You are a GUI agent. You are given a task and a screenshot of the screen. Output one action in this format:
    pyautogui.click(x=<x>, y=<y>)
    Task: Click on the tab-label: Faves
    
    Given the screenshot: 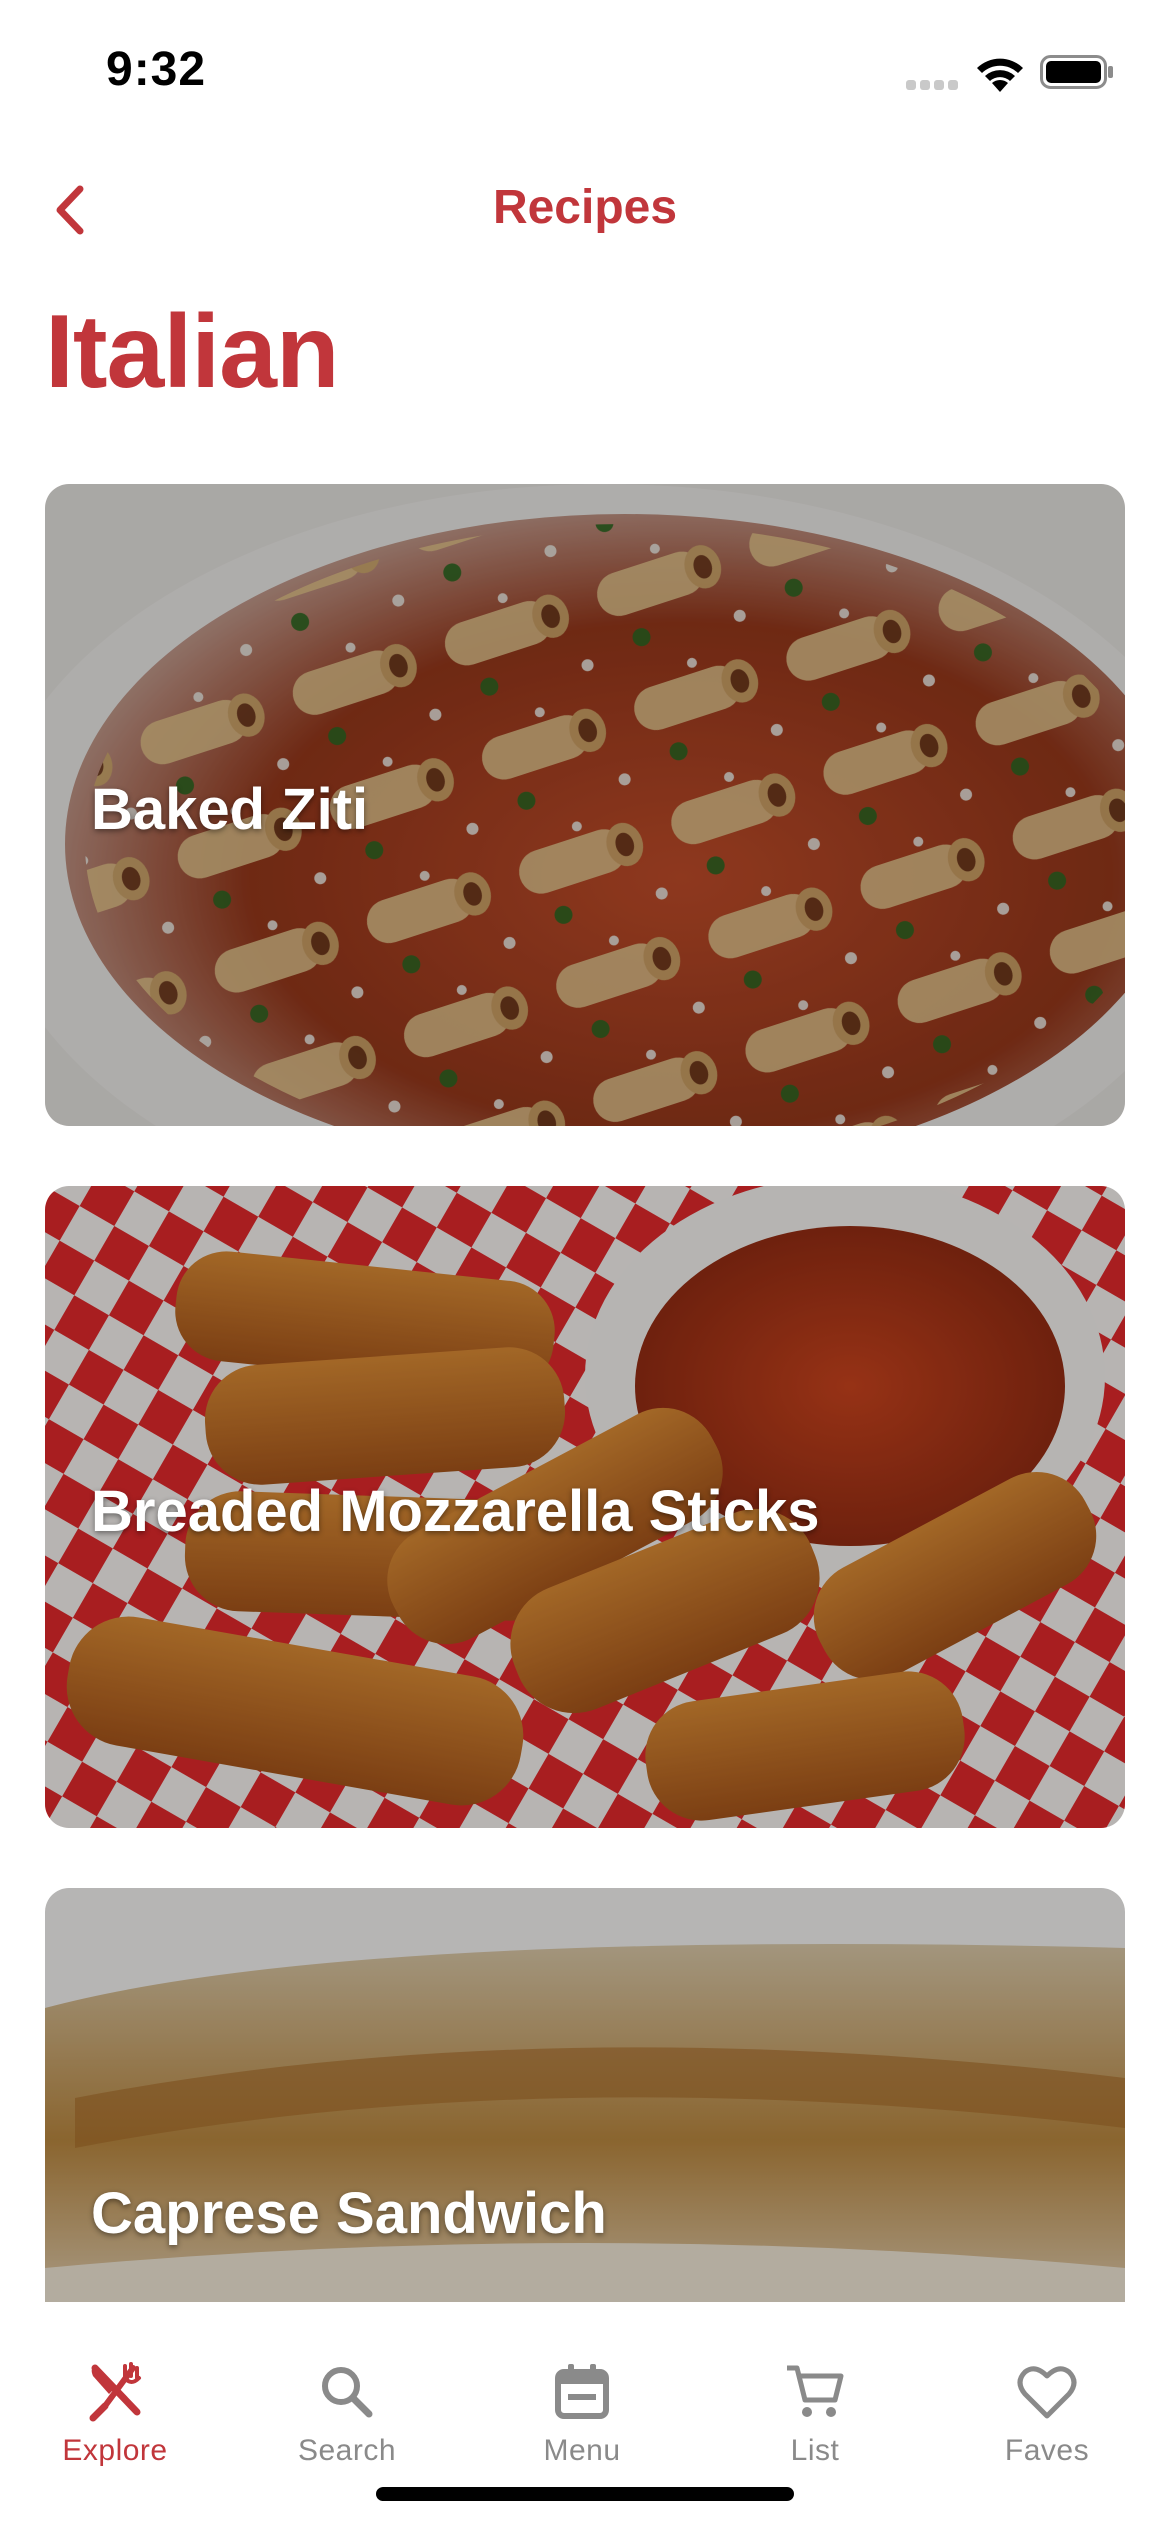 What is the action you would take?
    pyautogui.click(x=1047, y=2450)
    